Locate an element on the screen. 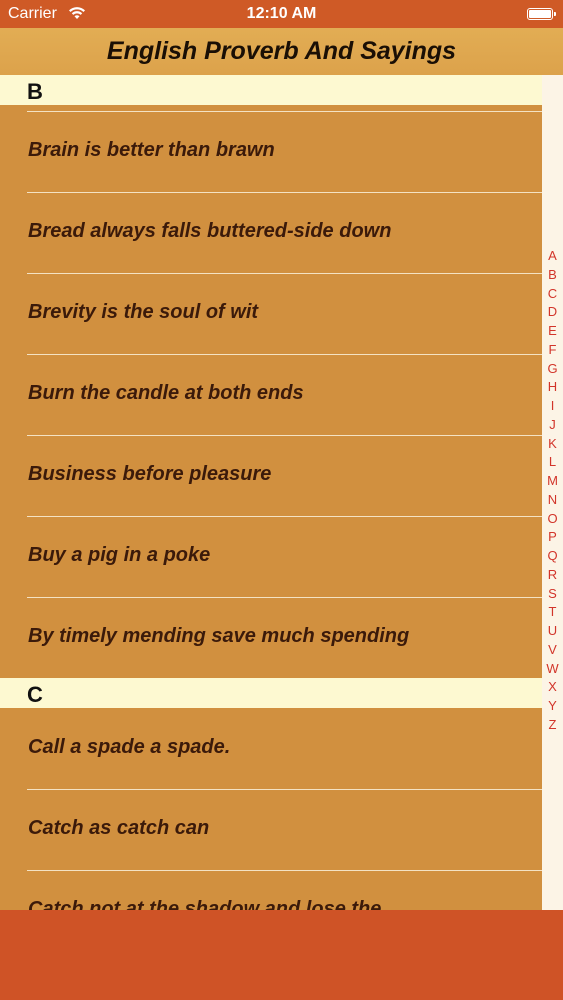 This screenshot has width=563, height=1000. list-item: Catch not at the shadow and lose the is located at coordinates (271, 890).